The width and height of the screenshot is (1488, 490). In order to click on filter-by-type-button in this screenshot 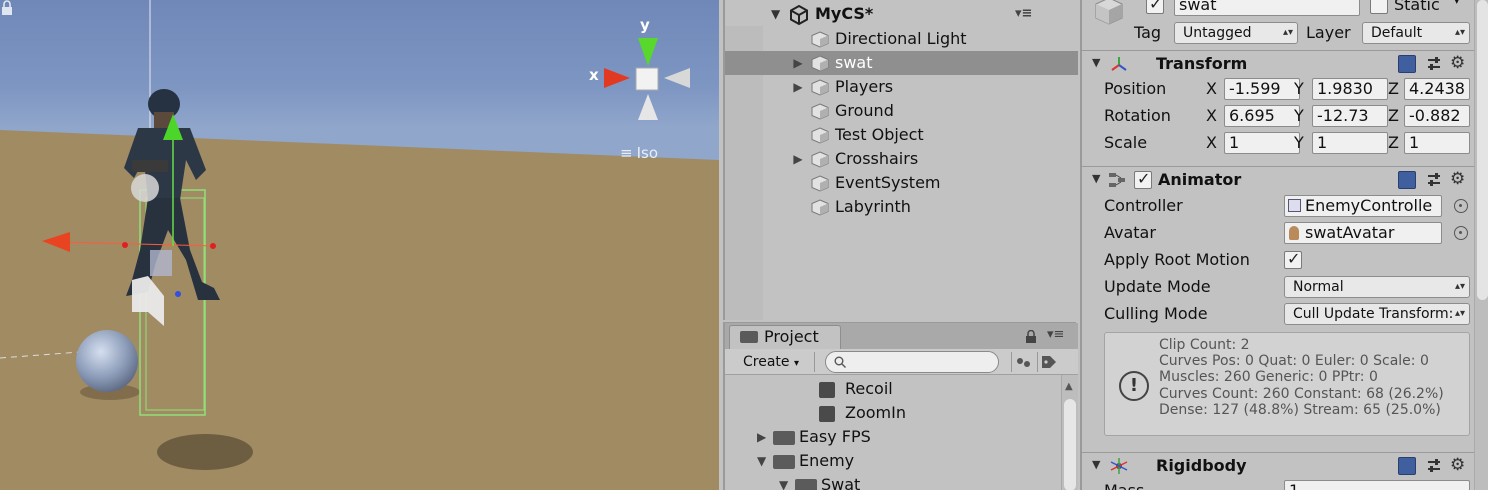, I will do `click(1022, 362)`.